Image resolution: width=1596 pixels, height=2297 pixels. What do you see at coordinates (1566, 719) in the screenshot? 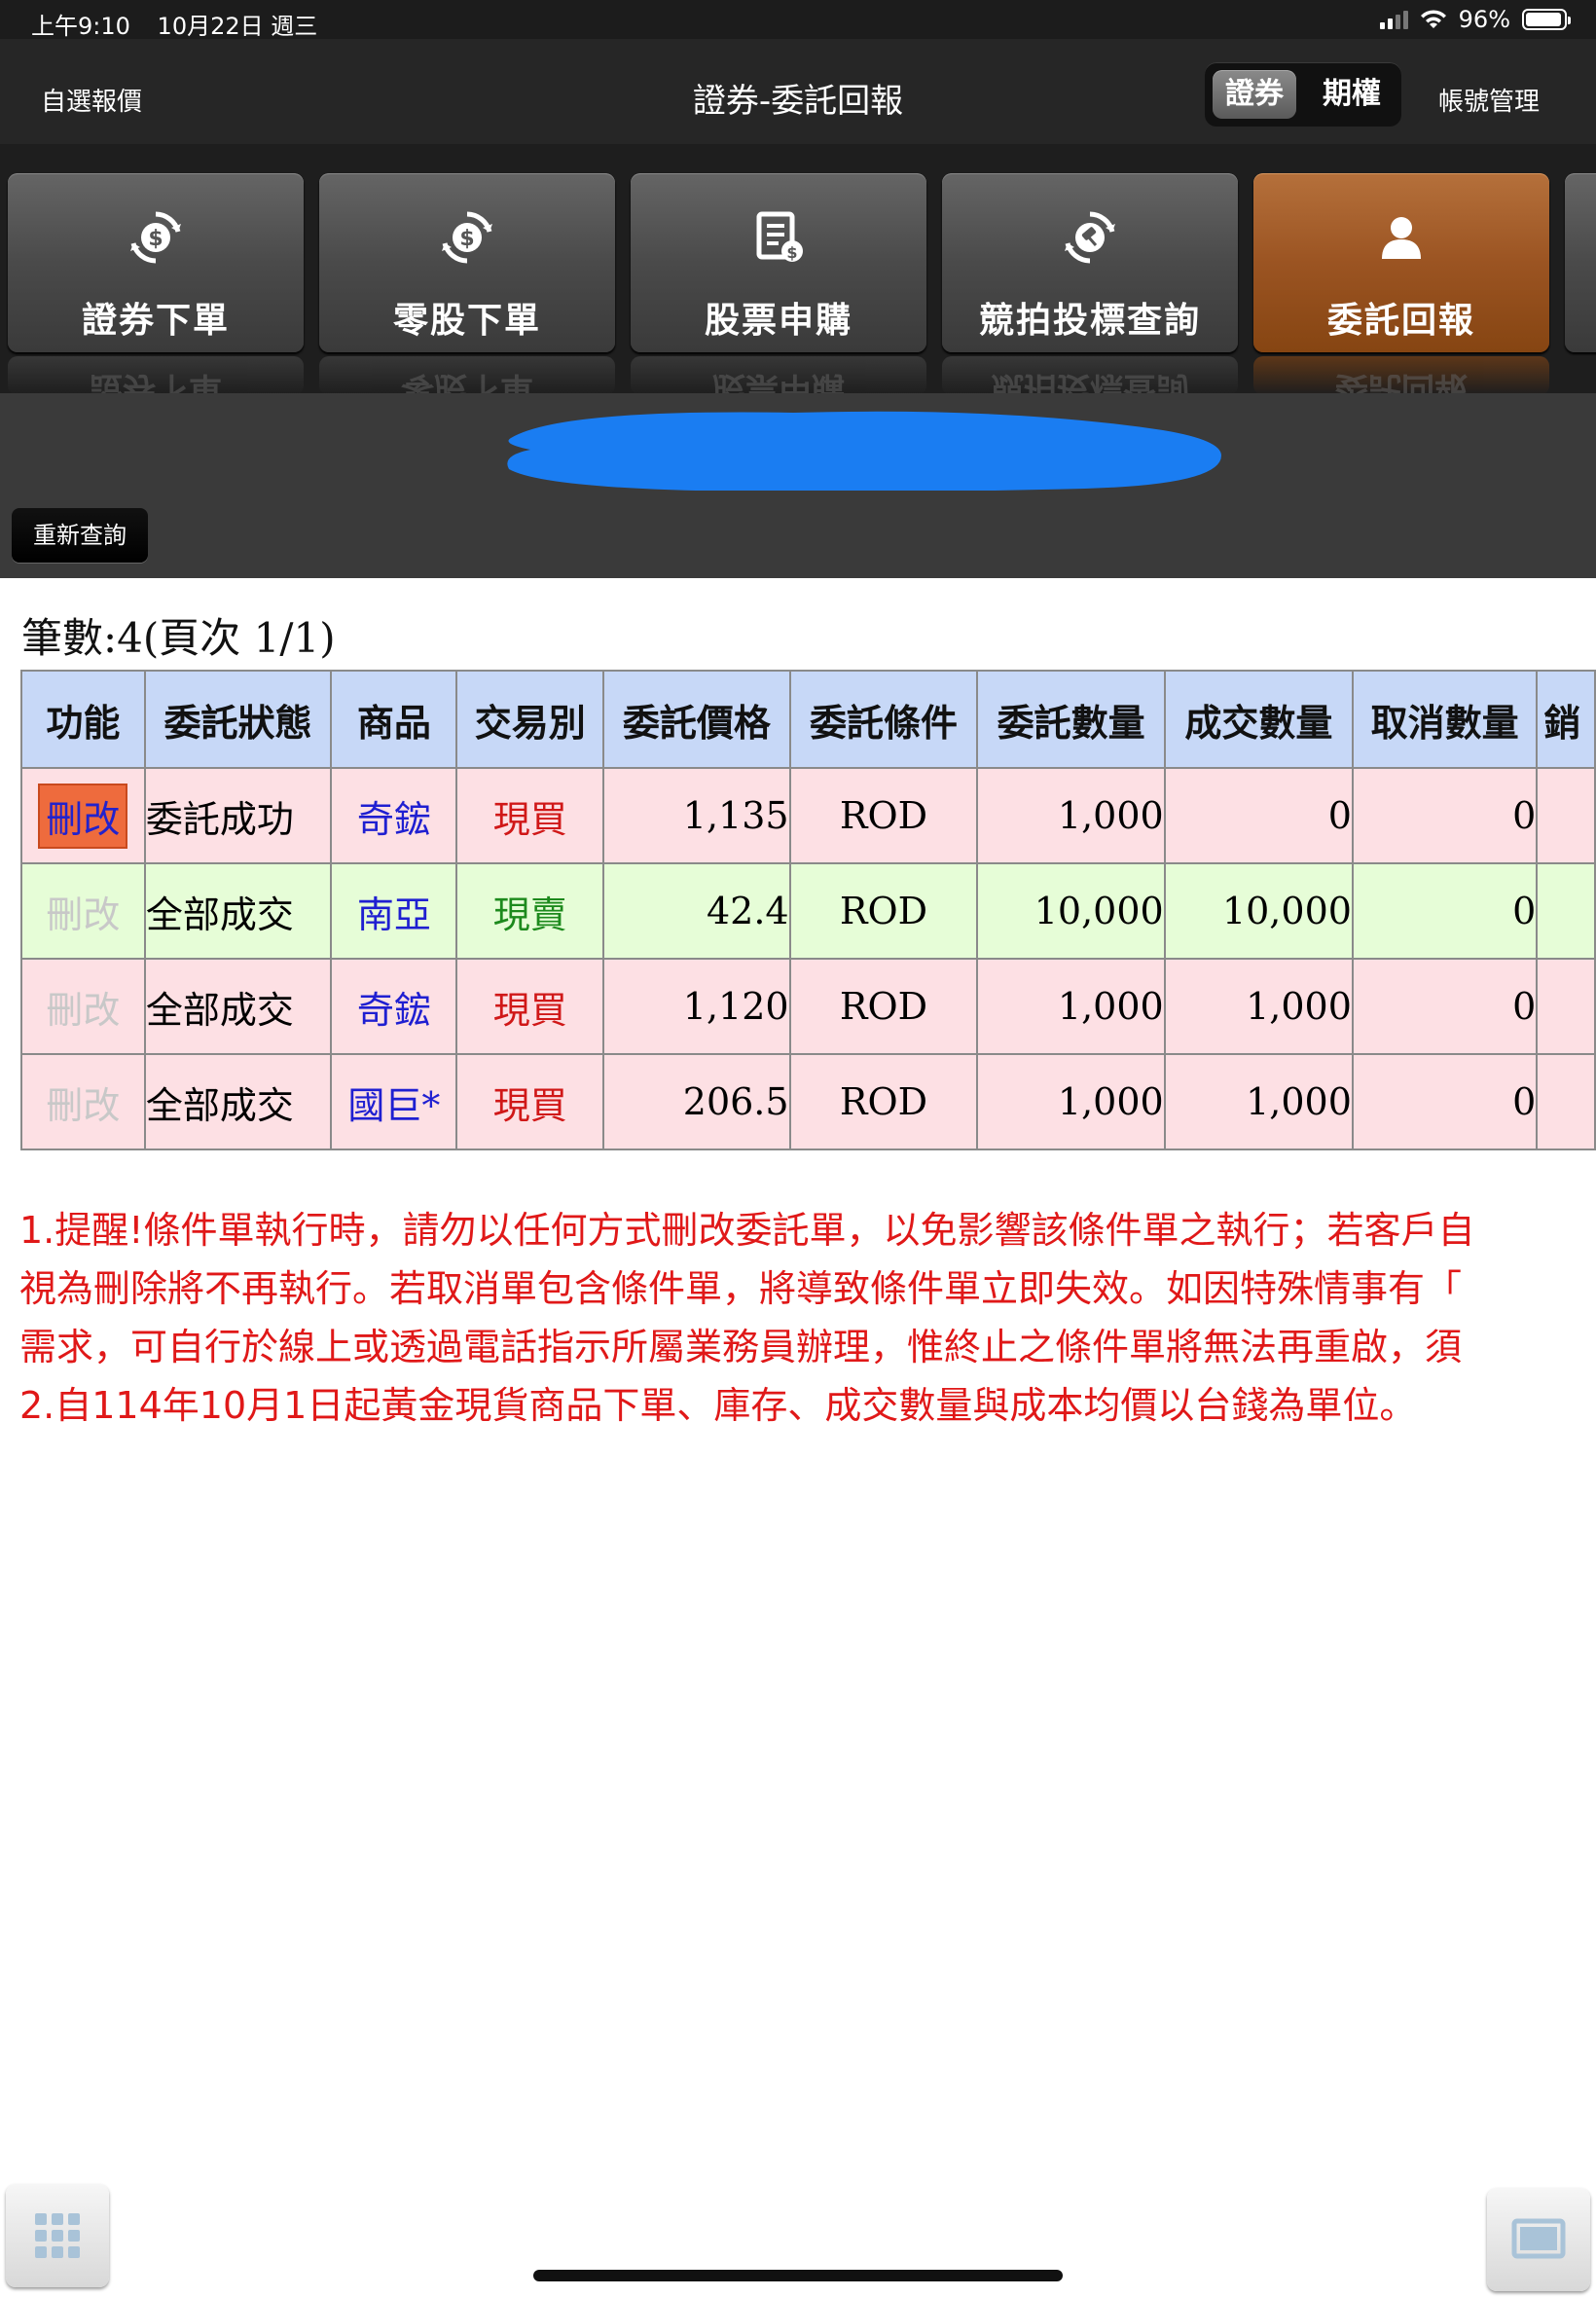
I see `col-header-truncated: 銷` at bounding box center [1566, 719].